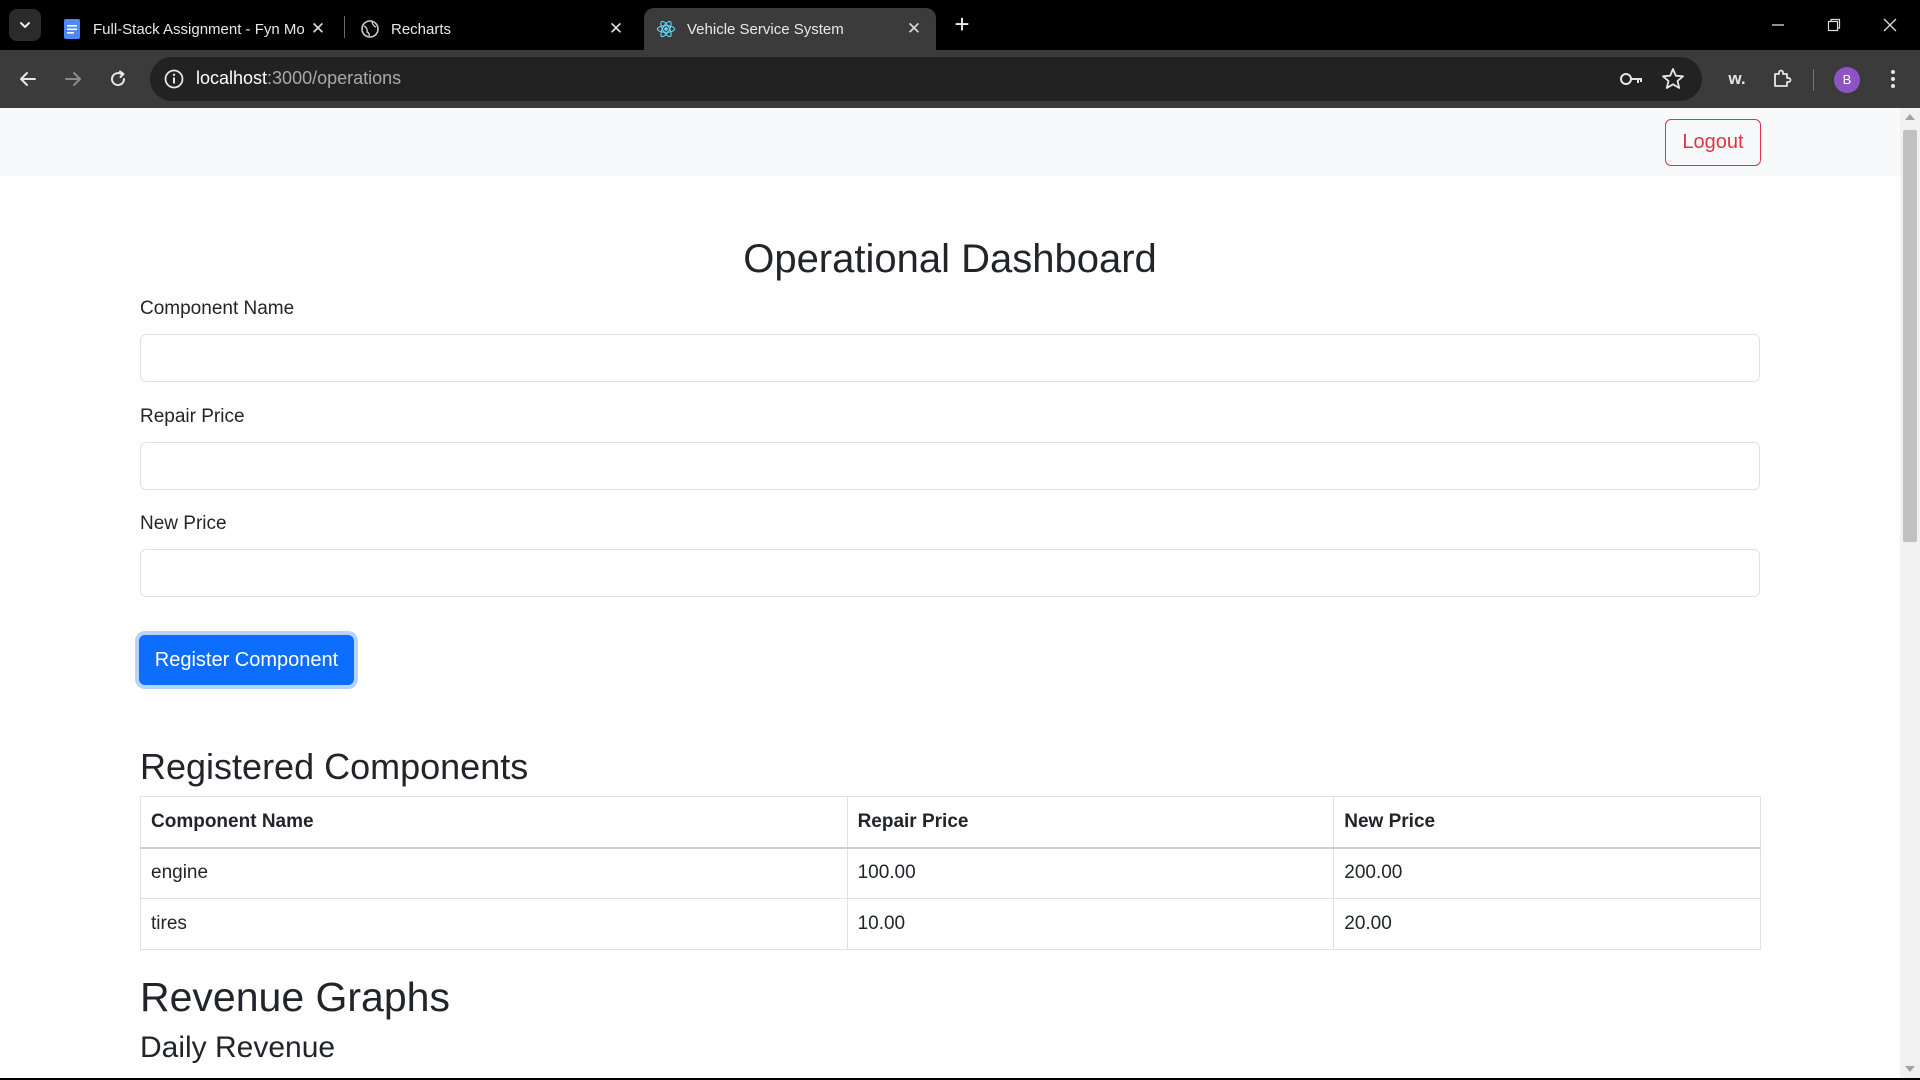  What do you see at coordinates (183, 523) in the screenshot?
I see `new-price-label: New Price` at bounding box center [183, 523].